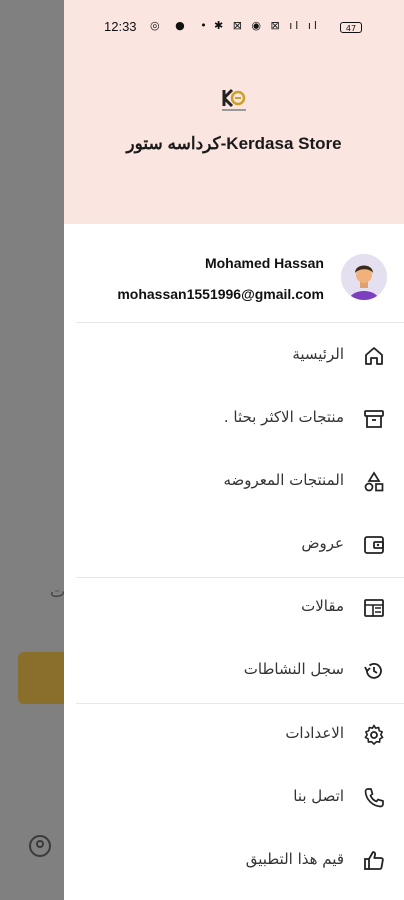 This screenshot has width=404, height=900. I want to click on history-icon, so click(374, 671).